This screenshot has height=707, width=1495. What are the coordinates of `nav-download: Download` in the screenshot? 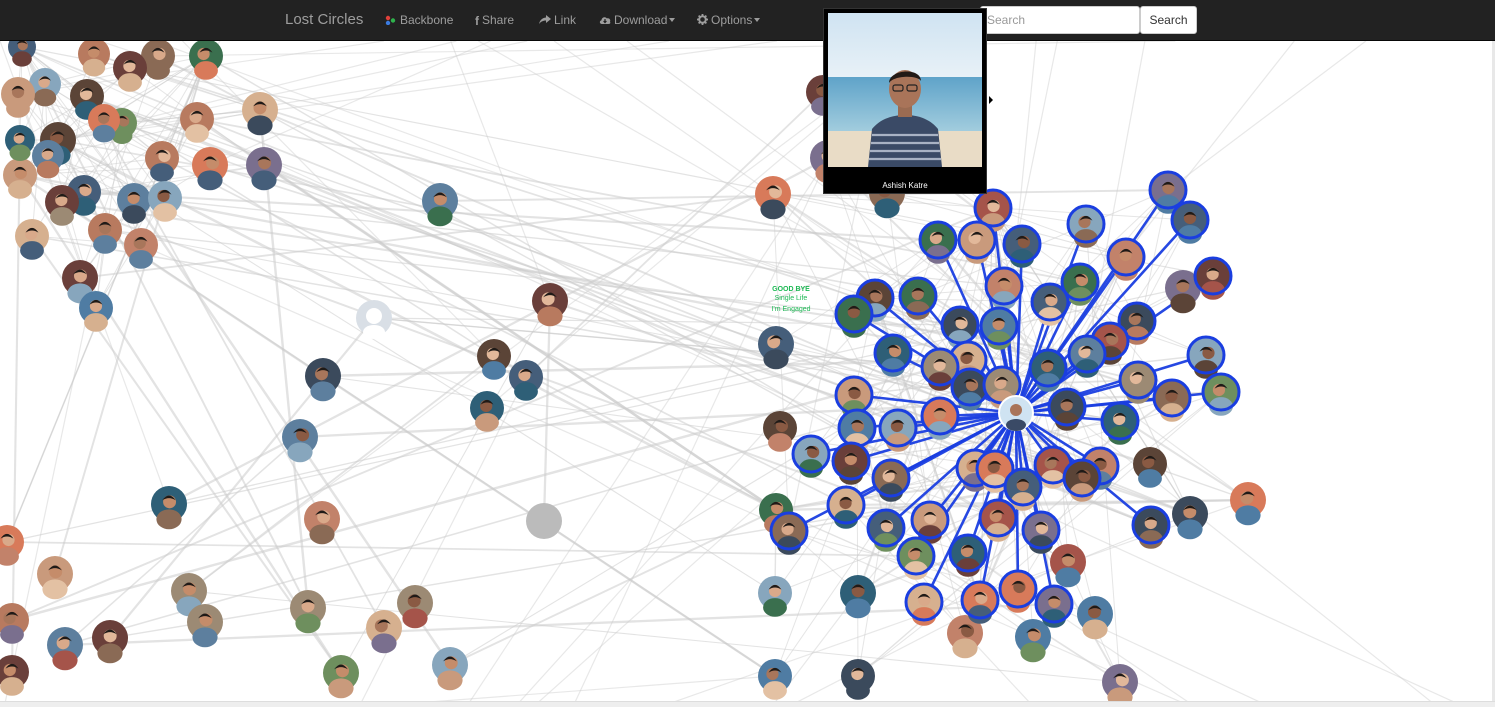 It's located at (637, 20).